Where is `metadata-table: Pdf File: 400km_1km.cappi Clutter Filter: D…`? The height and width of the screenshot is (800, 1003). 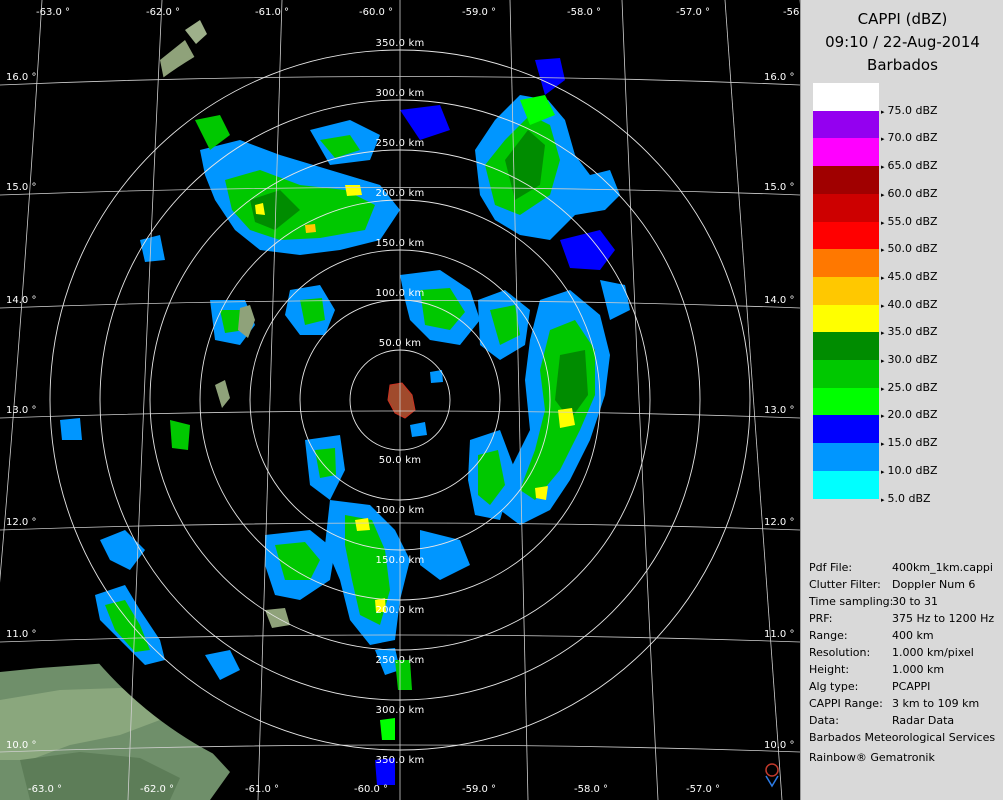 metadata-table: Pdf File: 400km_1km.cappi Clutter Filter: D… is located at coordinates (905, 644).